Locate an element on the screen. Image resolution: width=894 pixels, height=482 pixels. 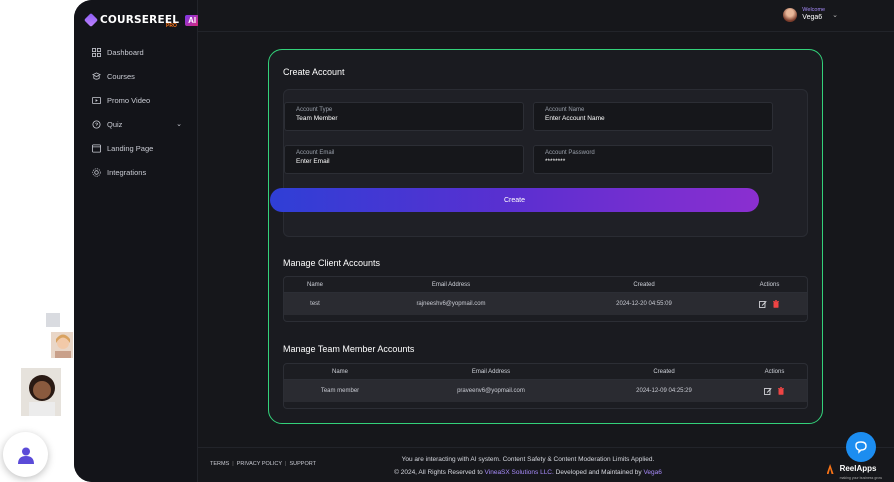
create-button: Create is located at coordinates (514, 200).